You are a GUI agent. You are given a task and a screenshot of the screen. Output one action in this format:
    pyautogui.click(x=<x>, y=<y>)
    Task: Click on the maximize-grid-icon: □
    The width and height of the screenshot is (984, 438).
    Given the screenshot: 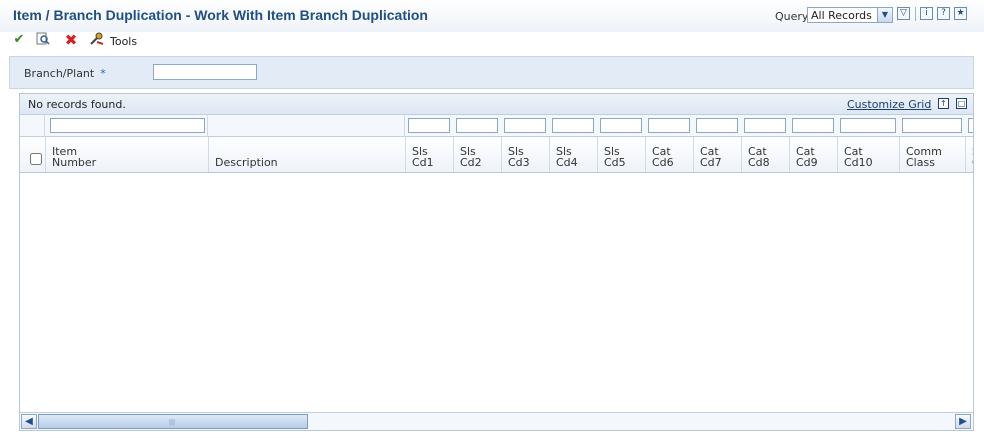 What is the action you would take?
    pyautogui.click(x=961, y=103)
    